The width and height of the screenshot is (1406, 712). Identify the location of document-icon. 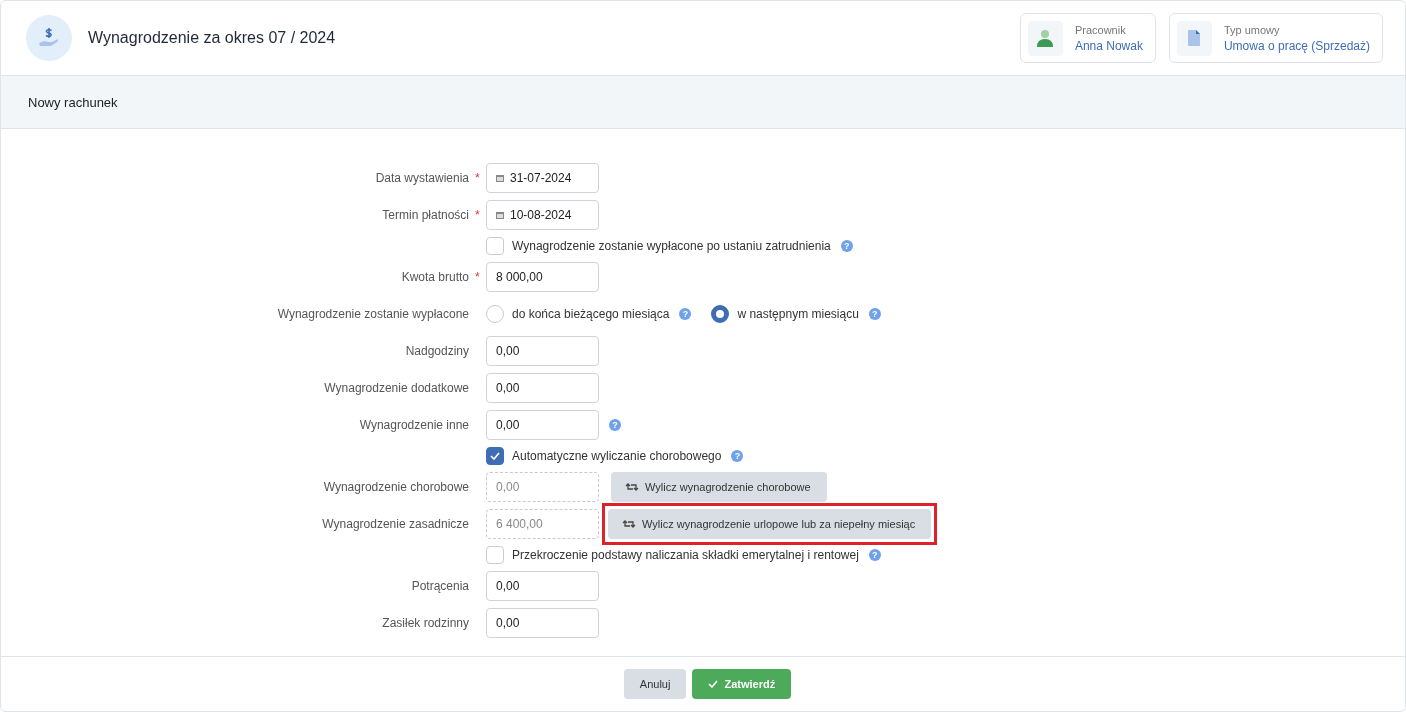
(1194, 38).